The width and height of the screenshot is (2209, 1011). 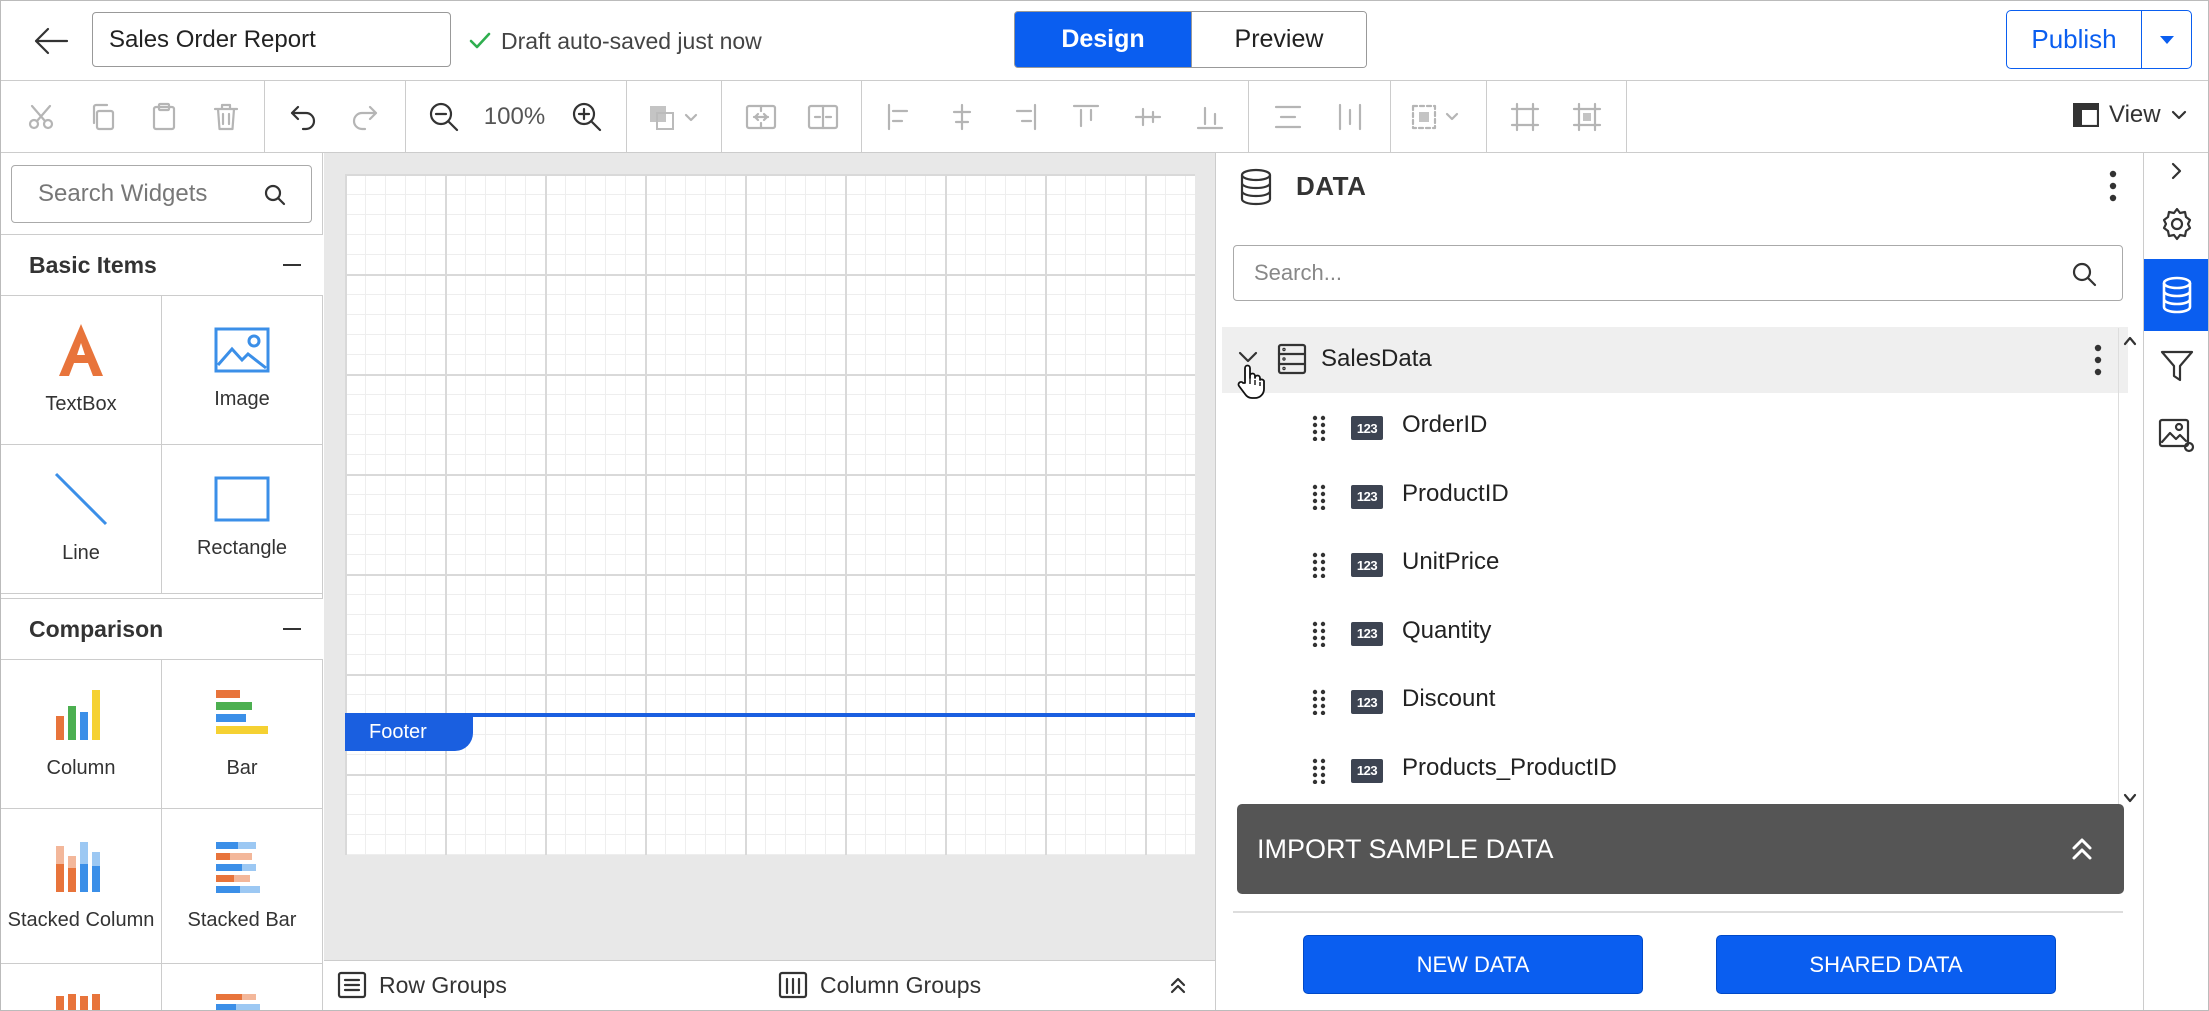 I want to click on group-select-icon, so click(x=1437, y=117).